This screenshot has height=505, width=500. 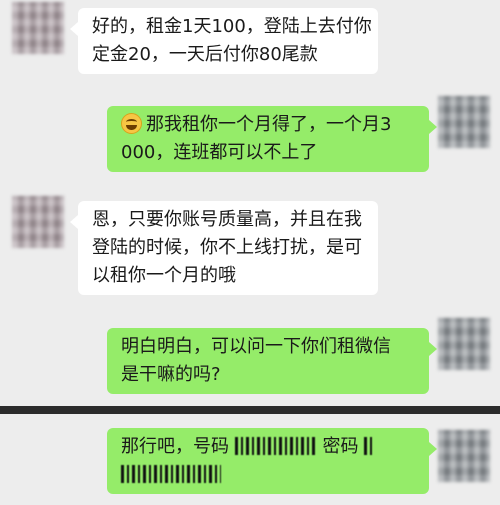 What do you see at coordinates (340, 446) in the screenshot?
I see `message-text-segment: 密码` at bounding box center [340, 446].